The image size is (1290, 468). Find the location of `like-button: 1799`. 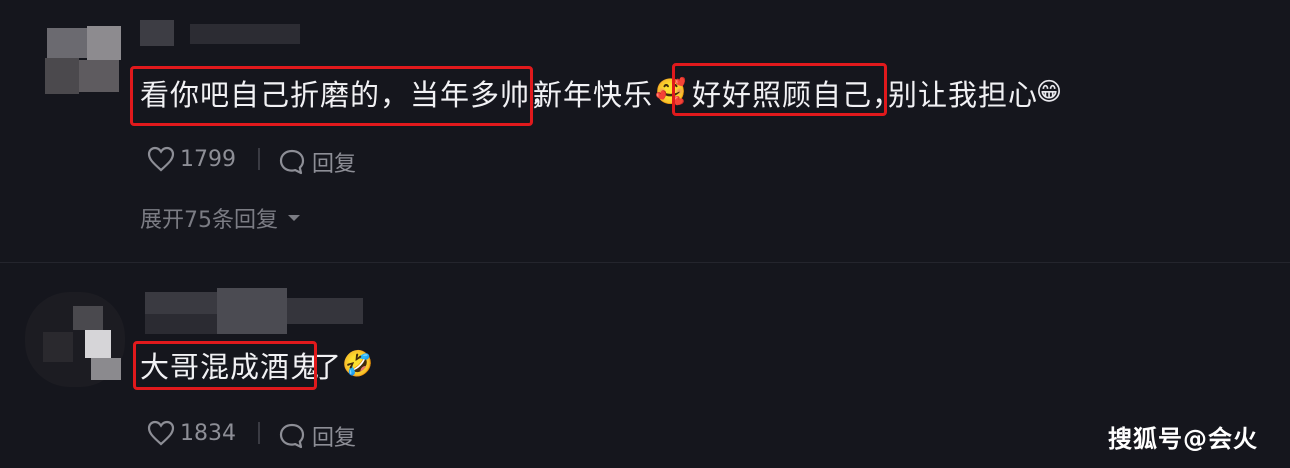

like-button: 1799 is located at coordinates (191, 159).